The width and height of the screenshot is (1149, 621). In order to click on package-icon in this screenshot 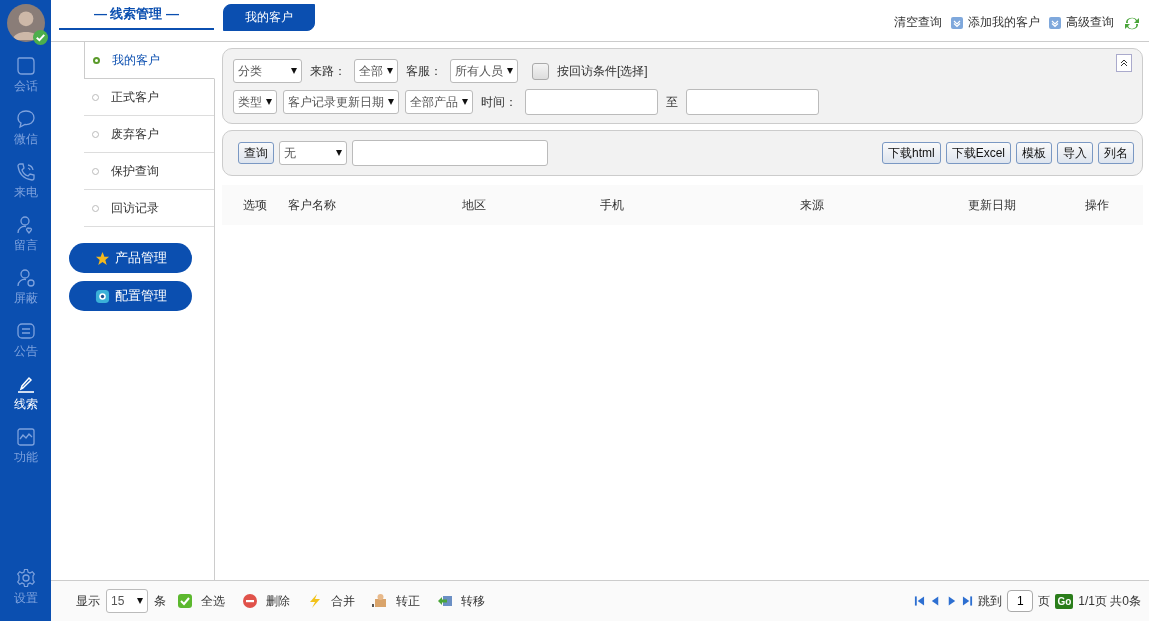, I will do `click(380, 601)`.